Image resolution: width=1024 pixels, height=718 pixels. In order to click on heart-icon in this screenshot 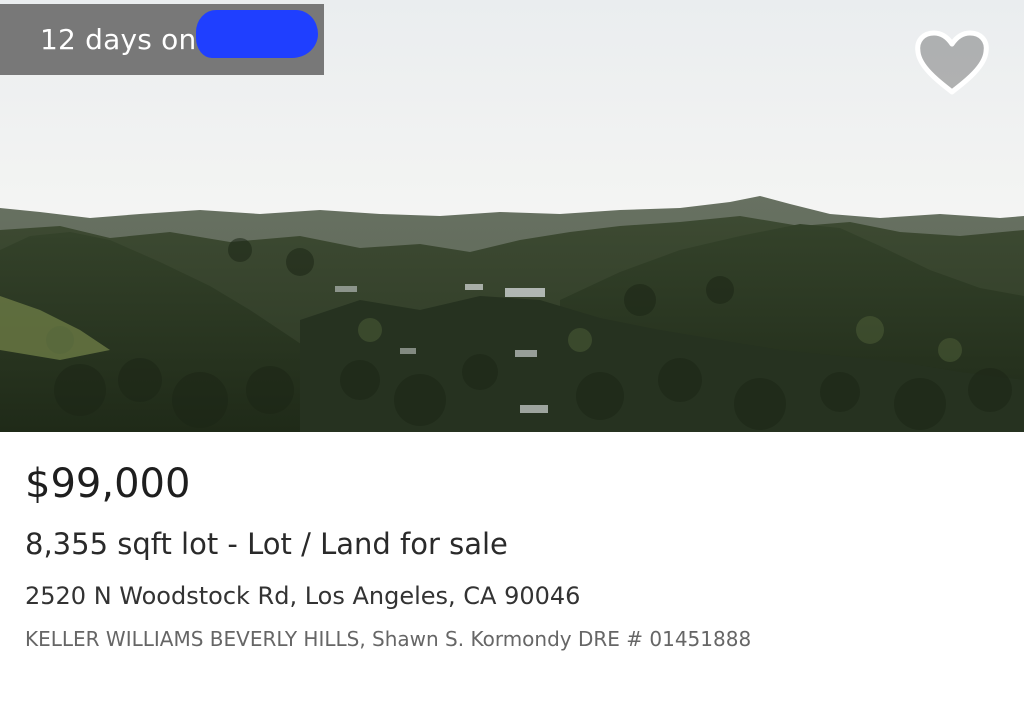, I will do `click(952, 62)`.